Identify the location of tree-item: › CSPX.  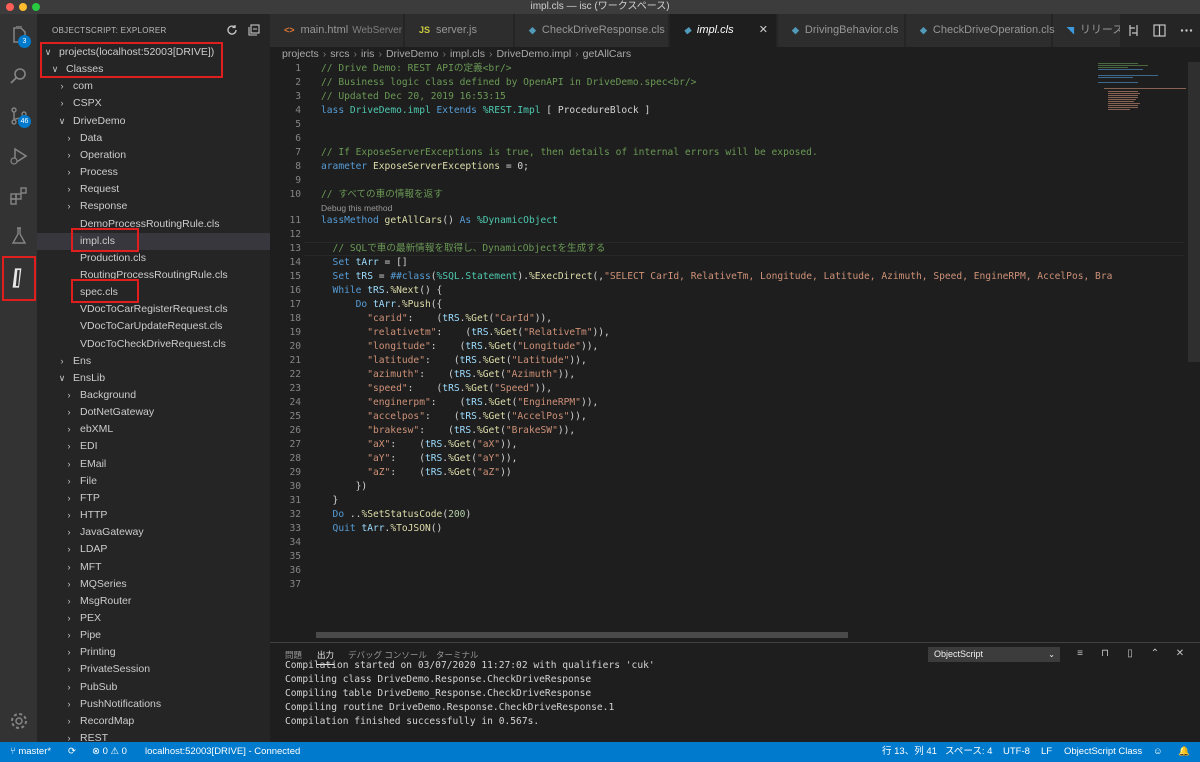
(153, 103).